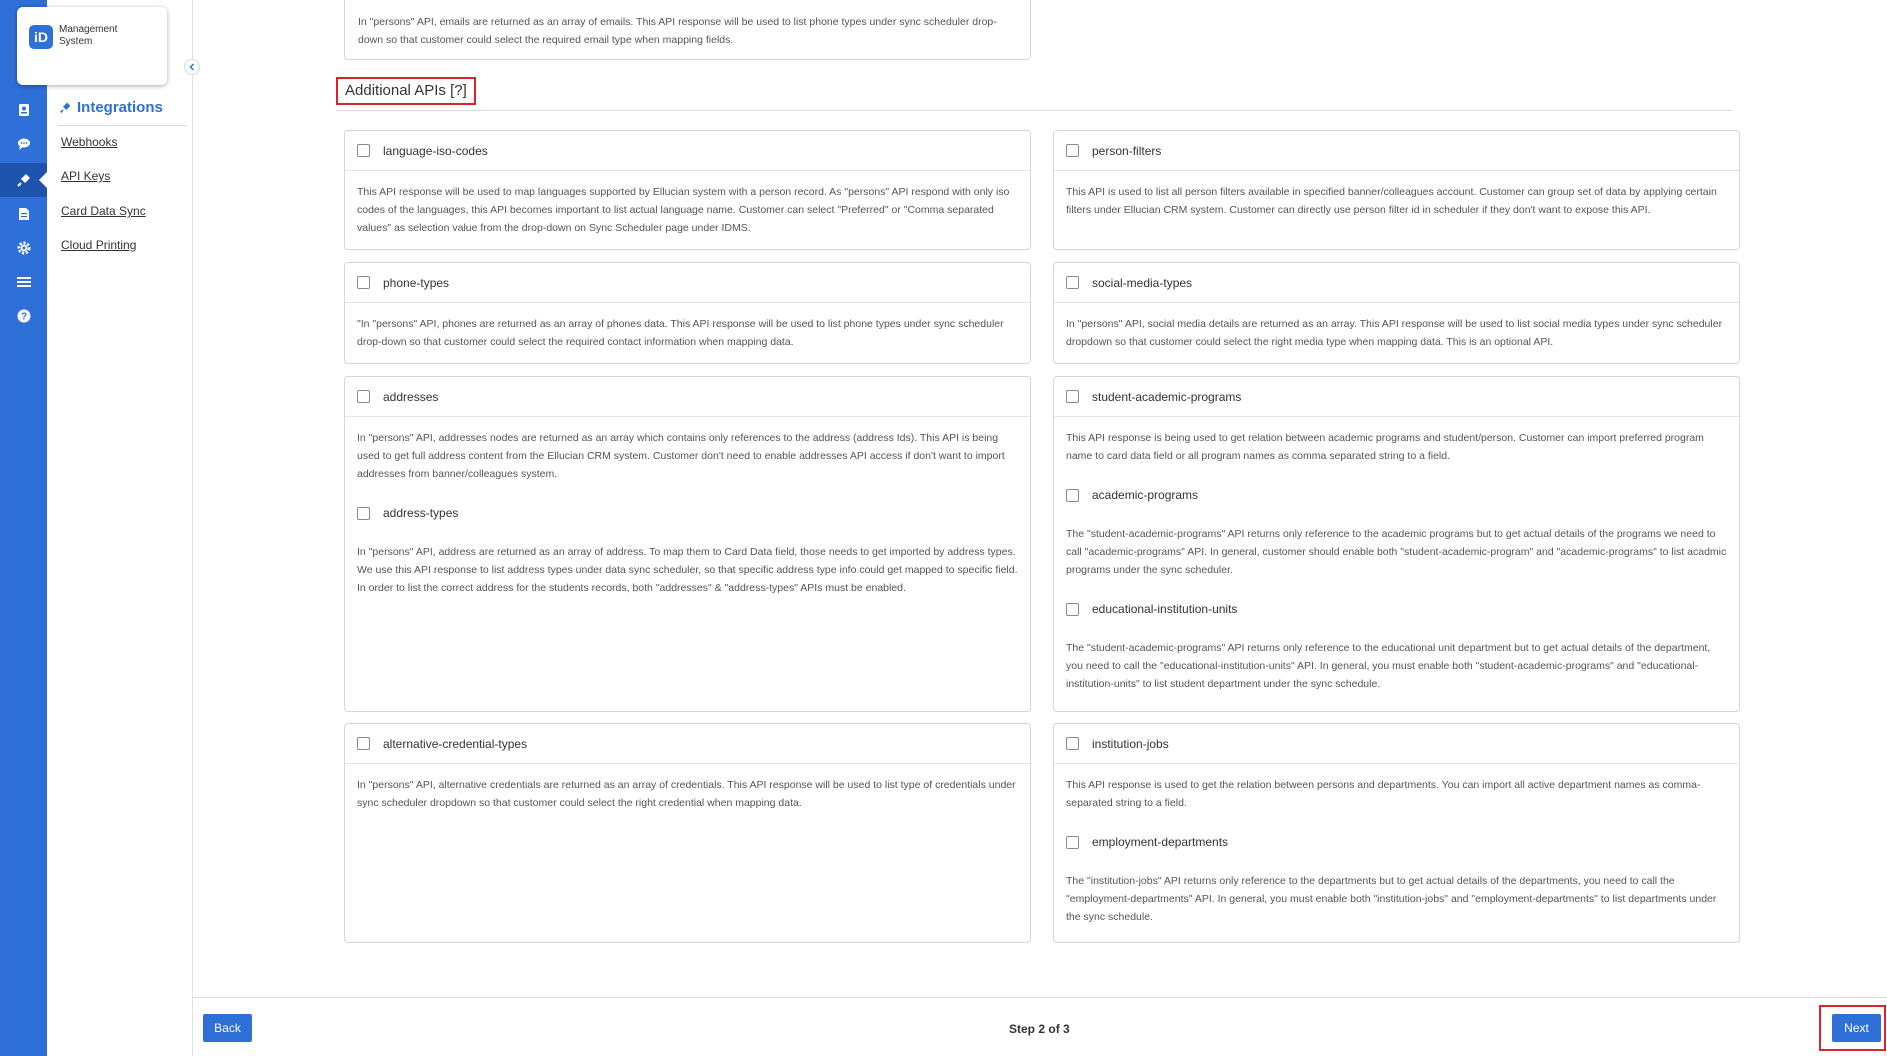 This screenshot has height=1056, width=1887. Describe the element at coordinates (406, 91) in the screenshot. I see `section-title: Additional APIs [?]` at that location.